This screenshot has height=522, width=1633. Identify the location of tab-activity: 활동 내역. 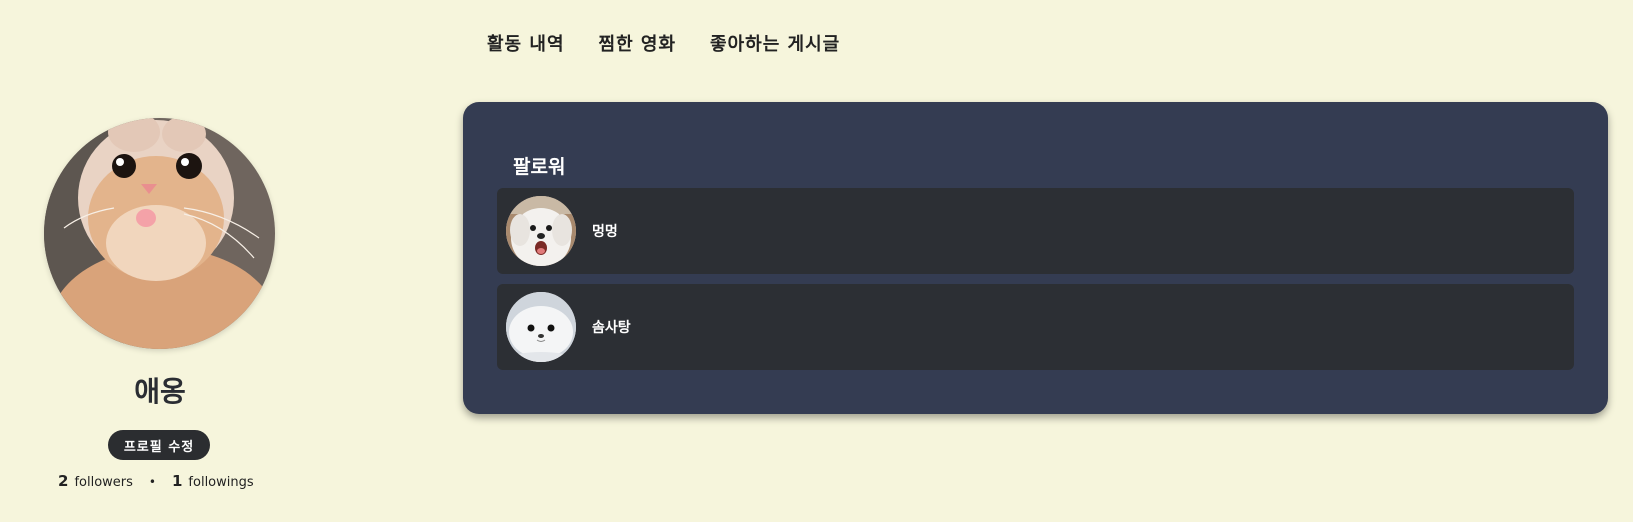
(526, 43).